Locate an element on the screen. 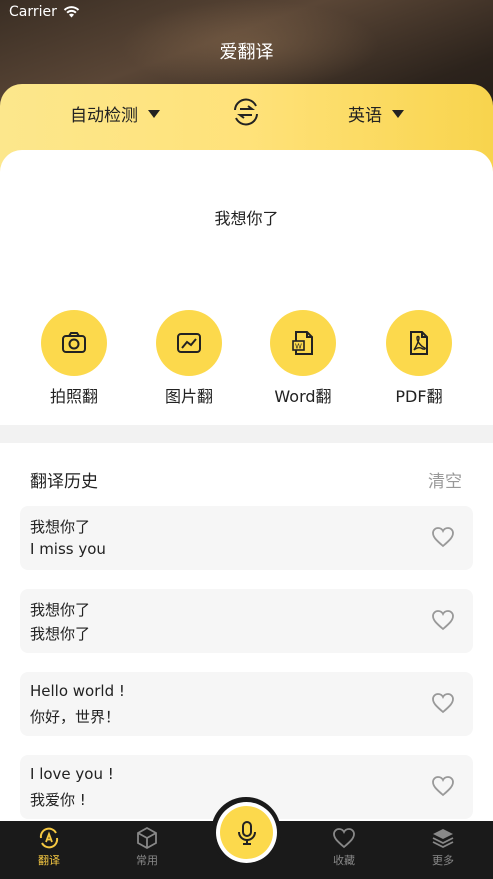 This screenshot has width=493, height=879. tool-pdf-translate: PDF翻 is located at coordinates (419, 358).